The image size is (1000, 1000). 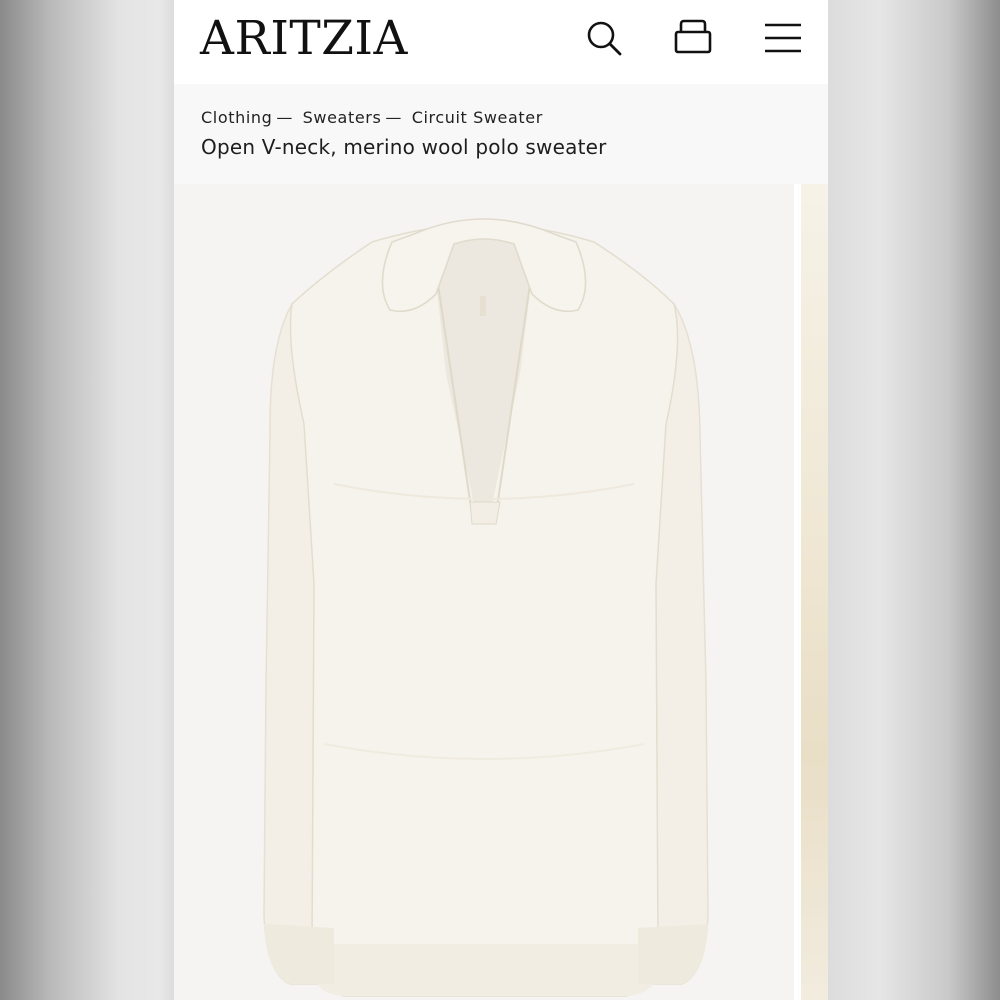 I want to click on menu-icon, so click(x=783, y=38).